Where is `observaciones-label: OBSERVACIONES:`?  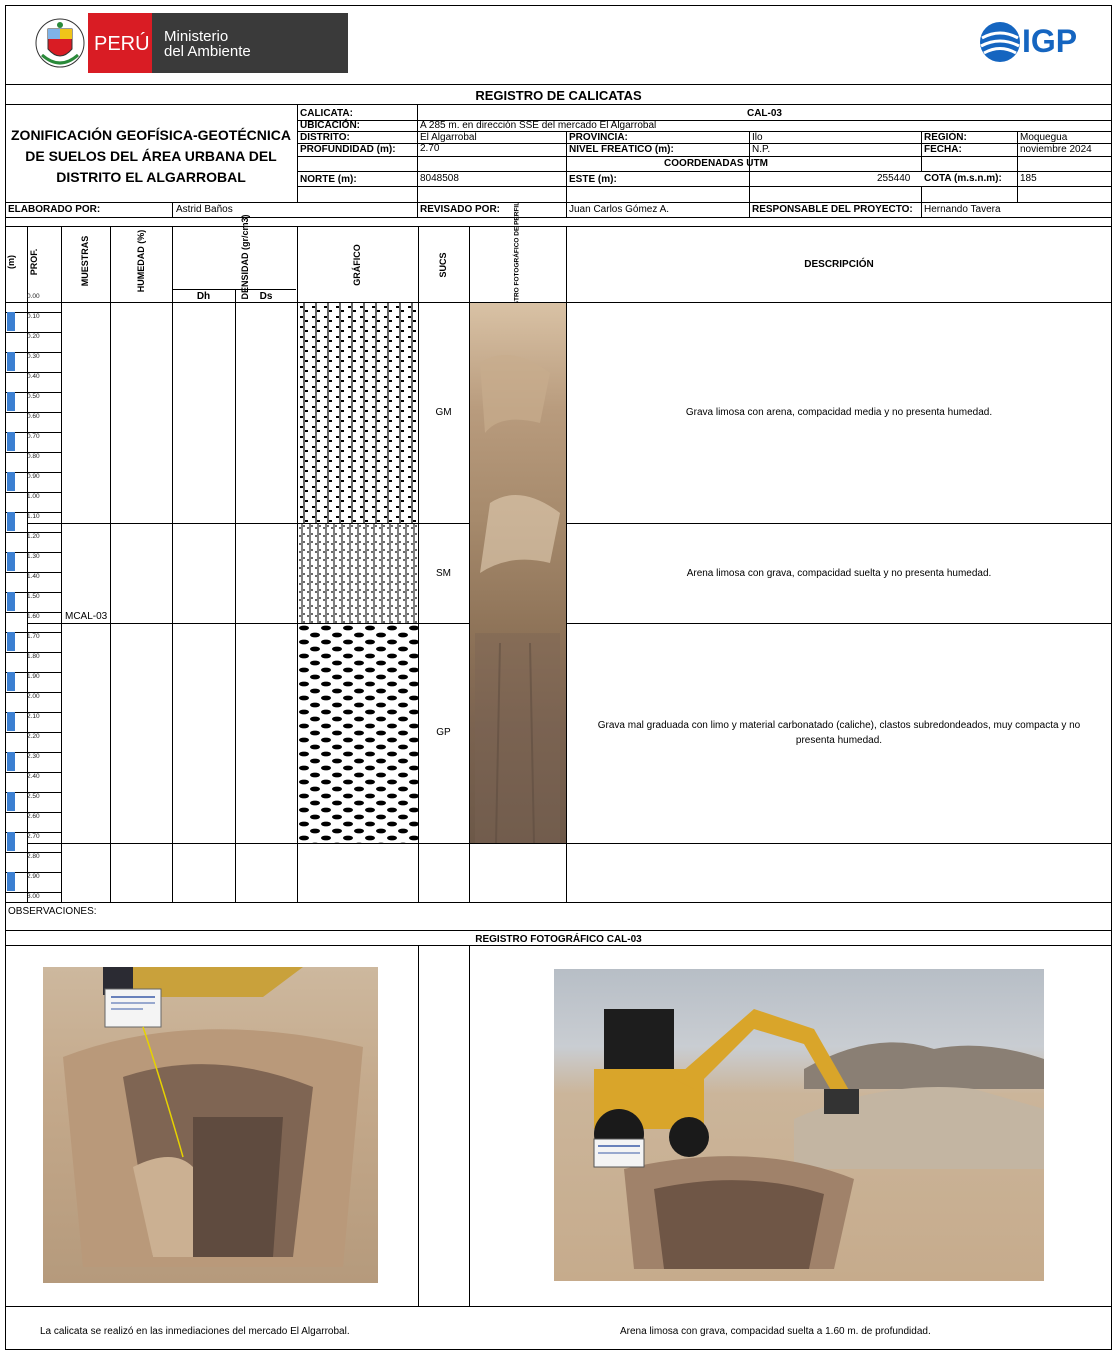
observaciones-label: OBSERVACIONES: is located at coordinates (52, 911).